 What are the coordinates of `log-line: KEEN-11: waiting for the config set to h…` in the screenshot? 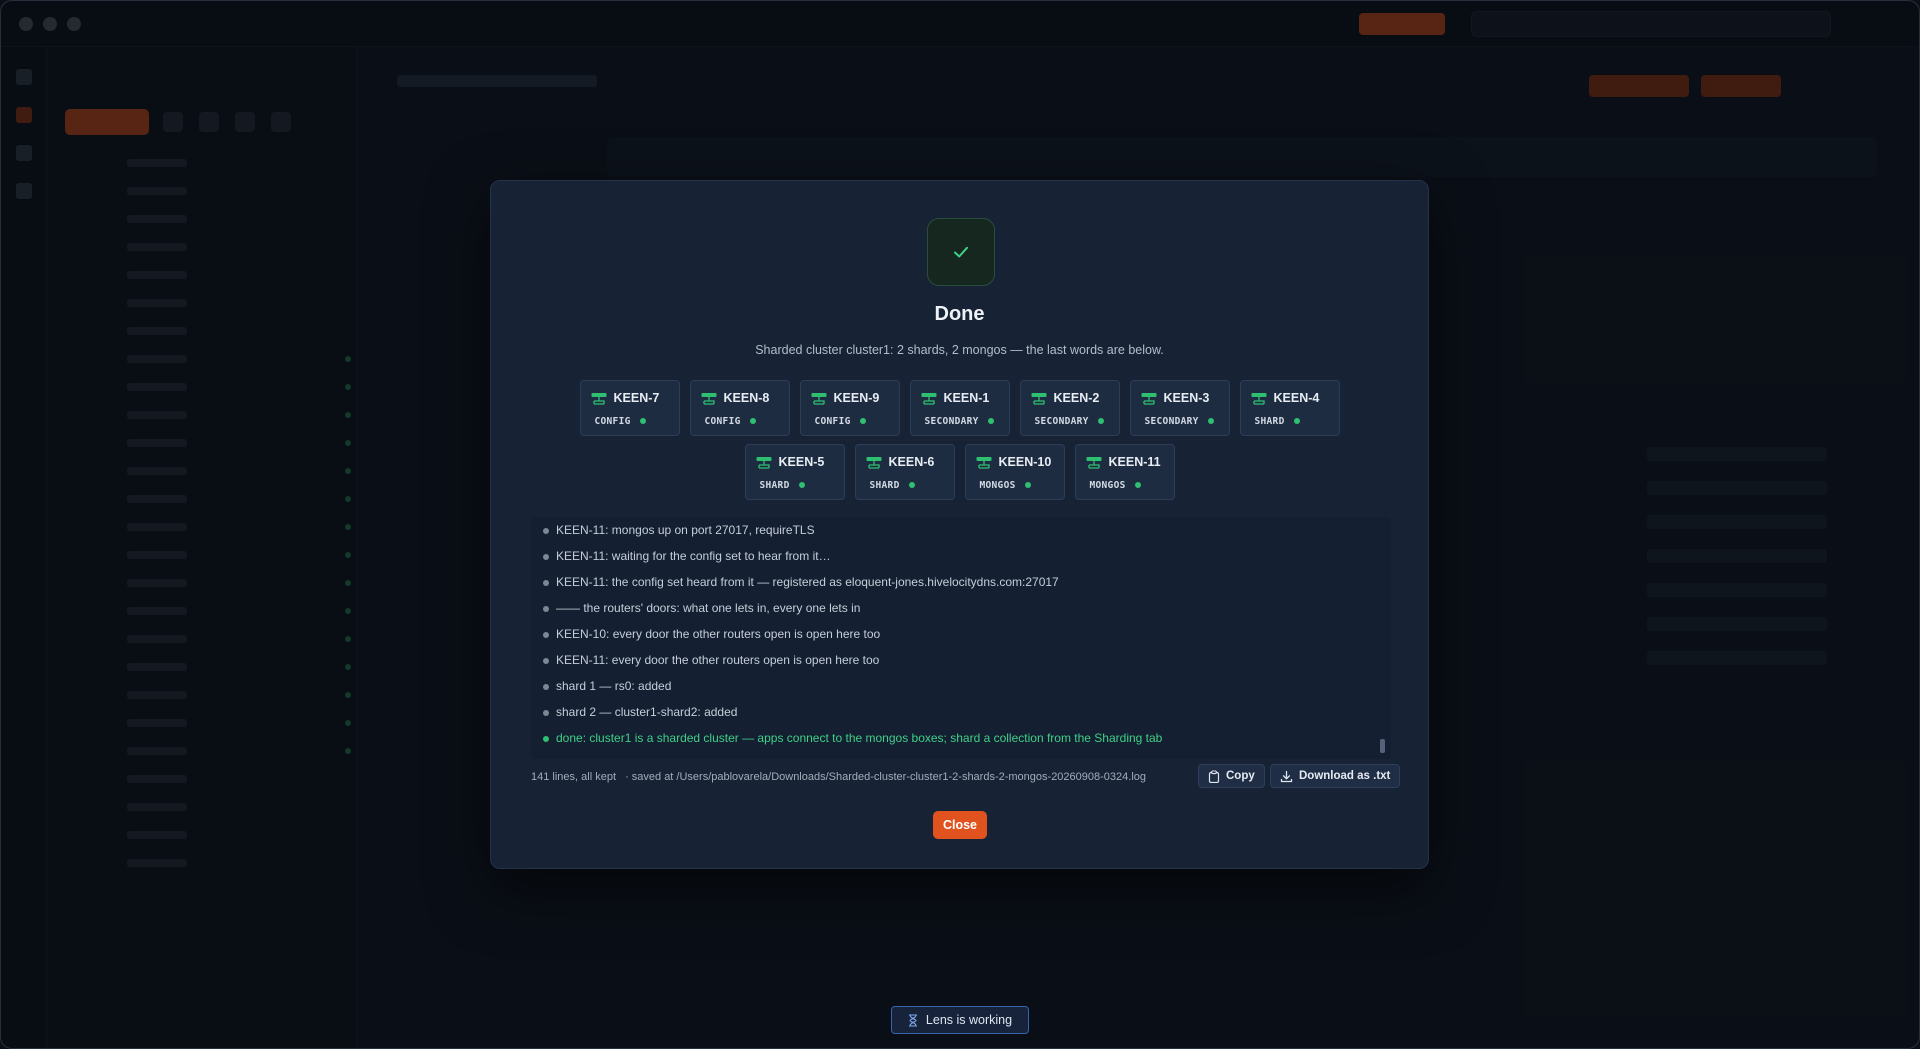 It's located at (961, 556).